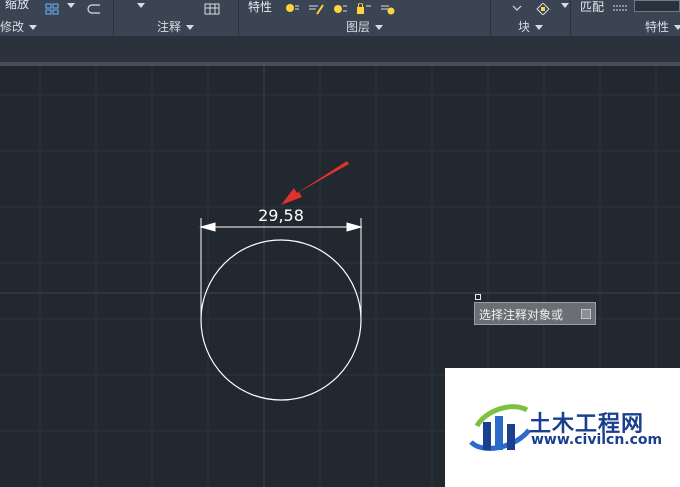 The image size is (680, 487). Describe the element at coordinates (340, 27) in the screenshot. I see `ribbon-panel-titles: 修改 注释 图层 块 特性` at that location.